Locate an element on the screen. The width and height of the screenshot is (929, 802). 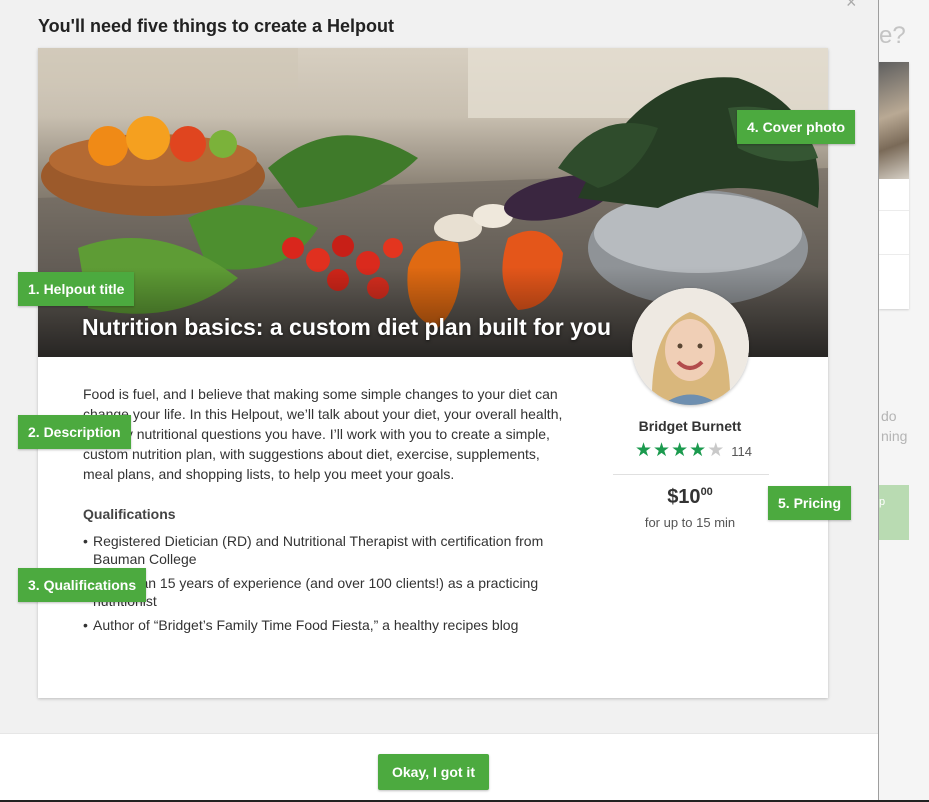
background-card-image is located at coordinates (894, 120).